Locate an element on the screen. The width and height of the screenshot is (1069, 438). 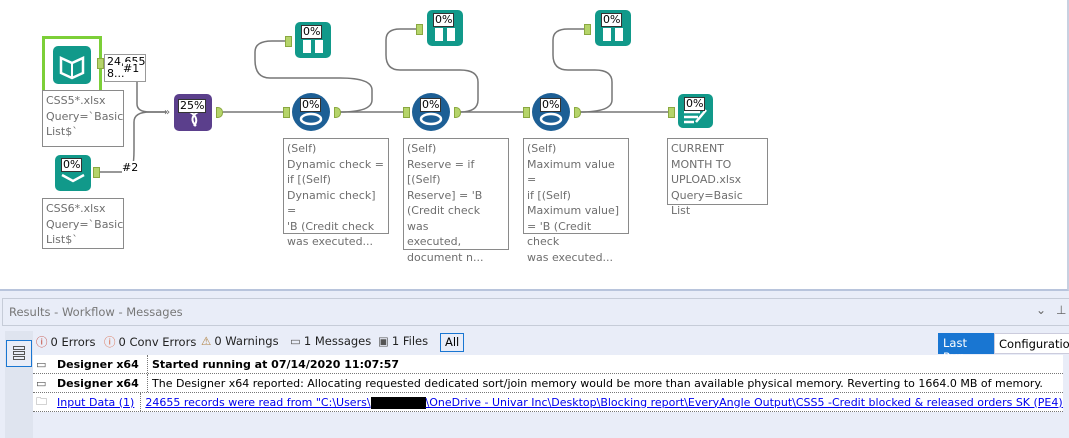
book-icon is located at coordinates (72, 65).